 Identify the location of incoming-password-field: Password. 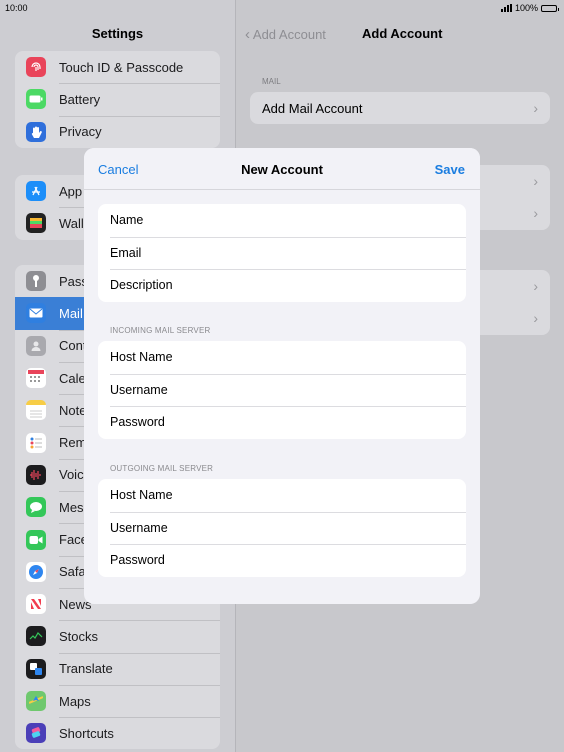
(282, 422).